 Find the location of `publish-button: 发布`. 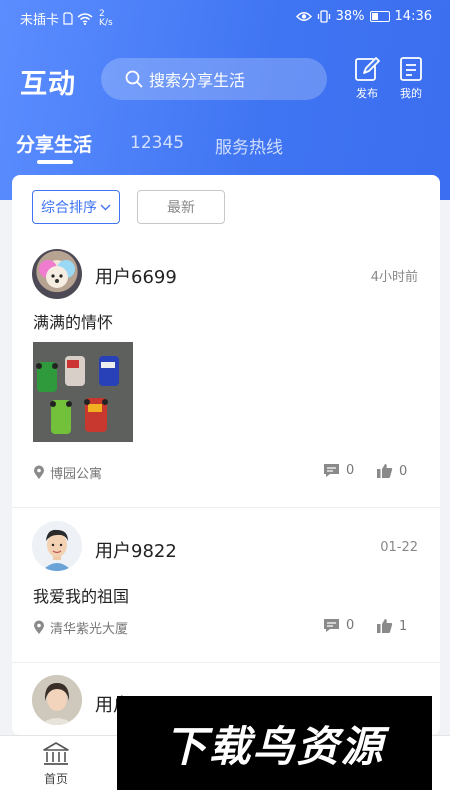

publish-button: 发布 is located at coordinates (367, 78).